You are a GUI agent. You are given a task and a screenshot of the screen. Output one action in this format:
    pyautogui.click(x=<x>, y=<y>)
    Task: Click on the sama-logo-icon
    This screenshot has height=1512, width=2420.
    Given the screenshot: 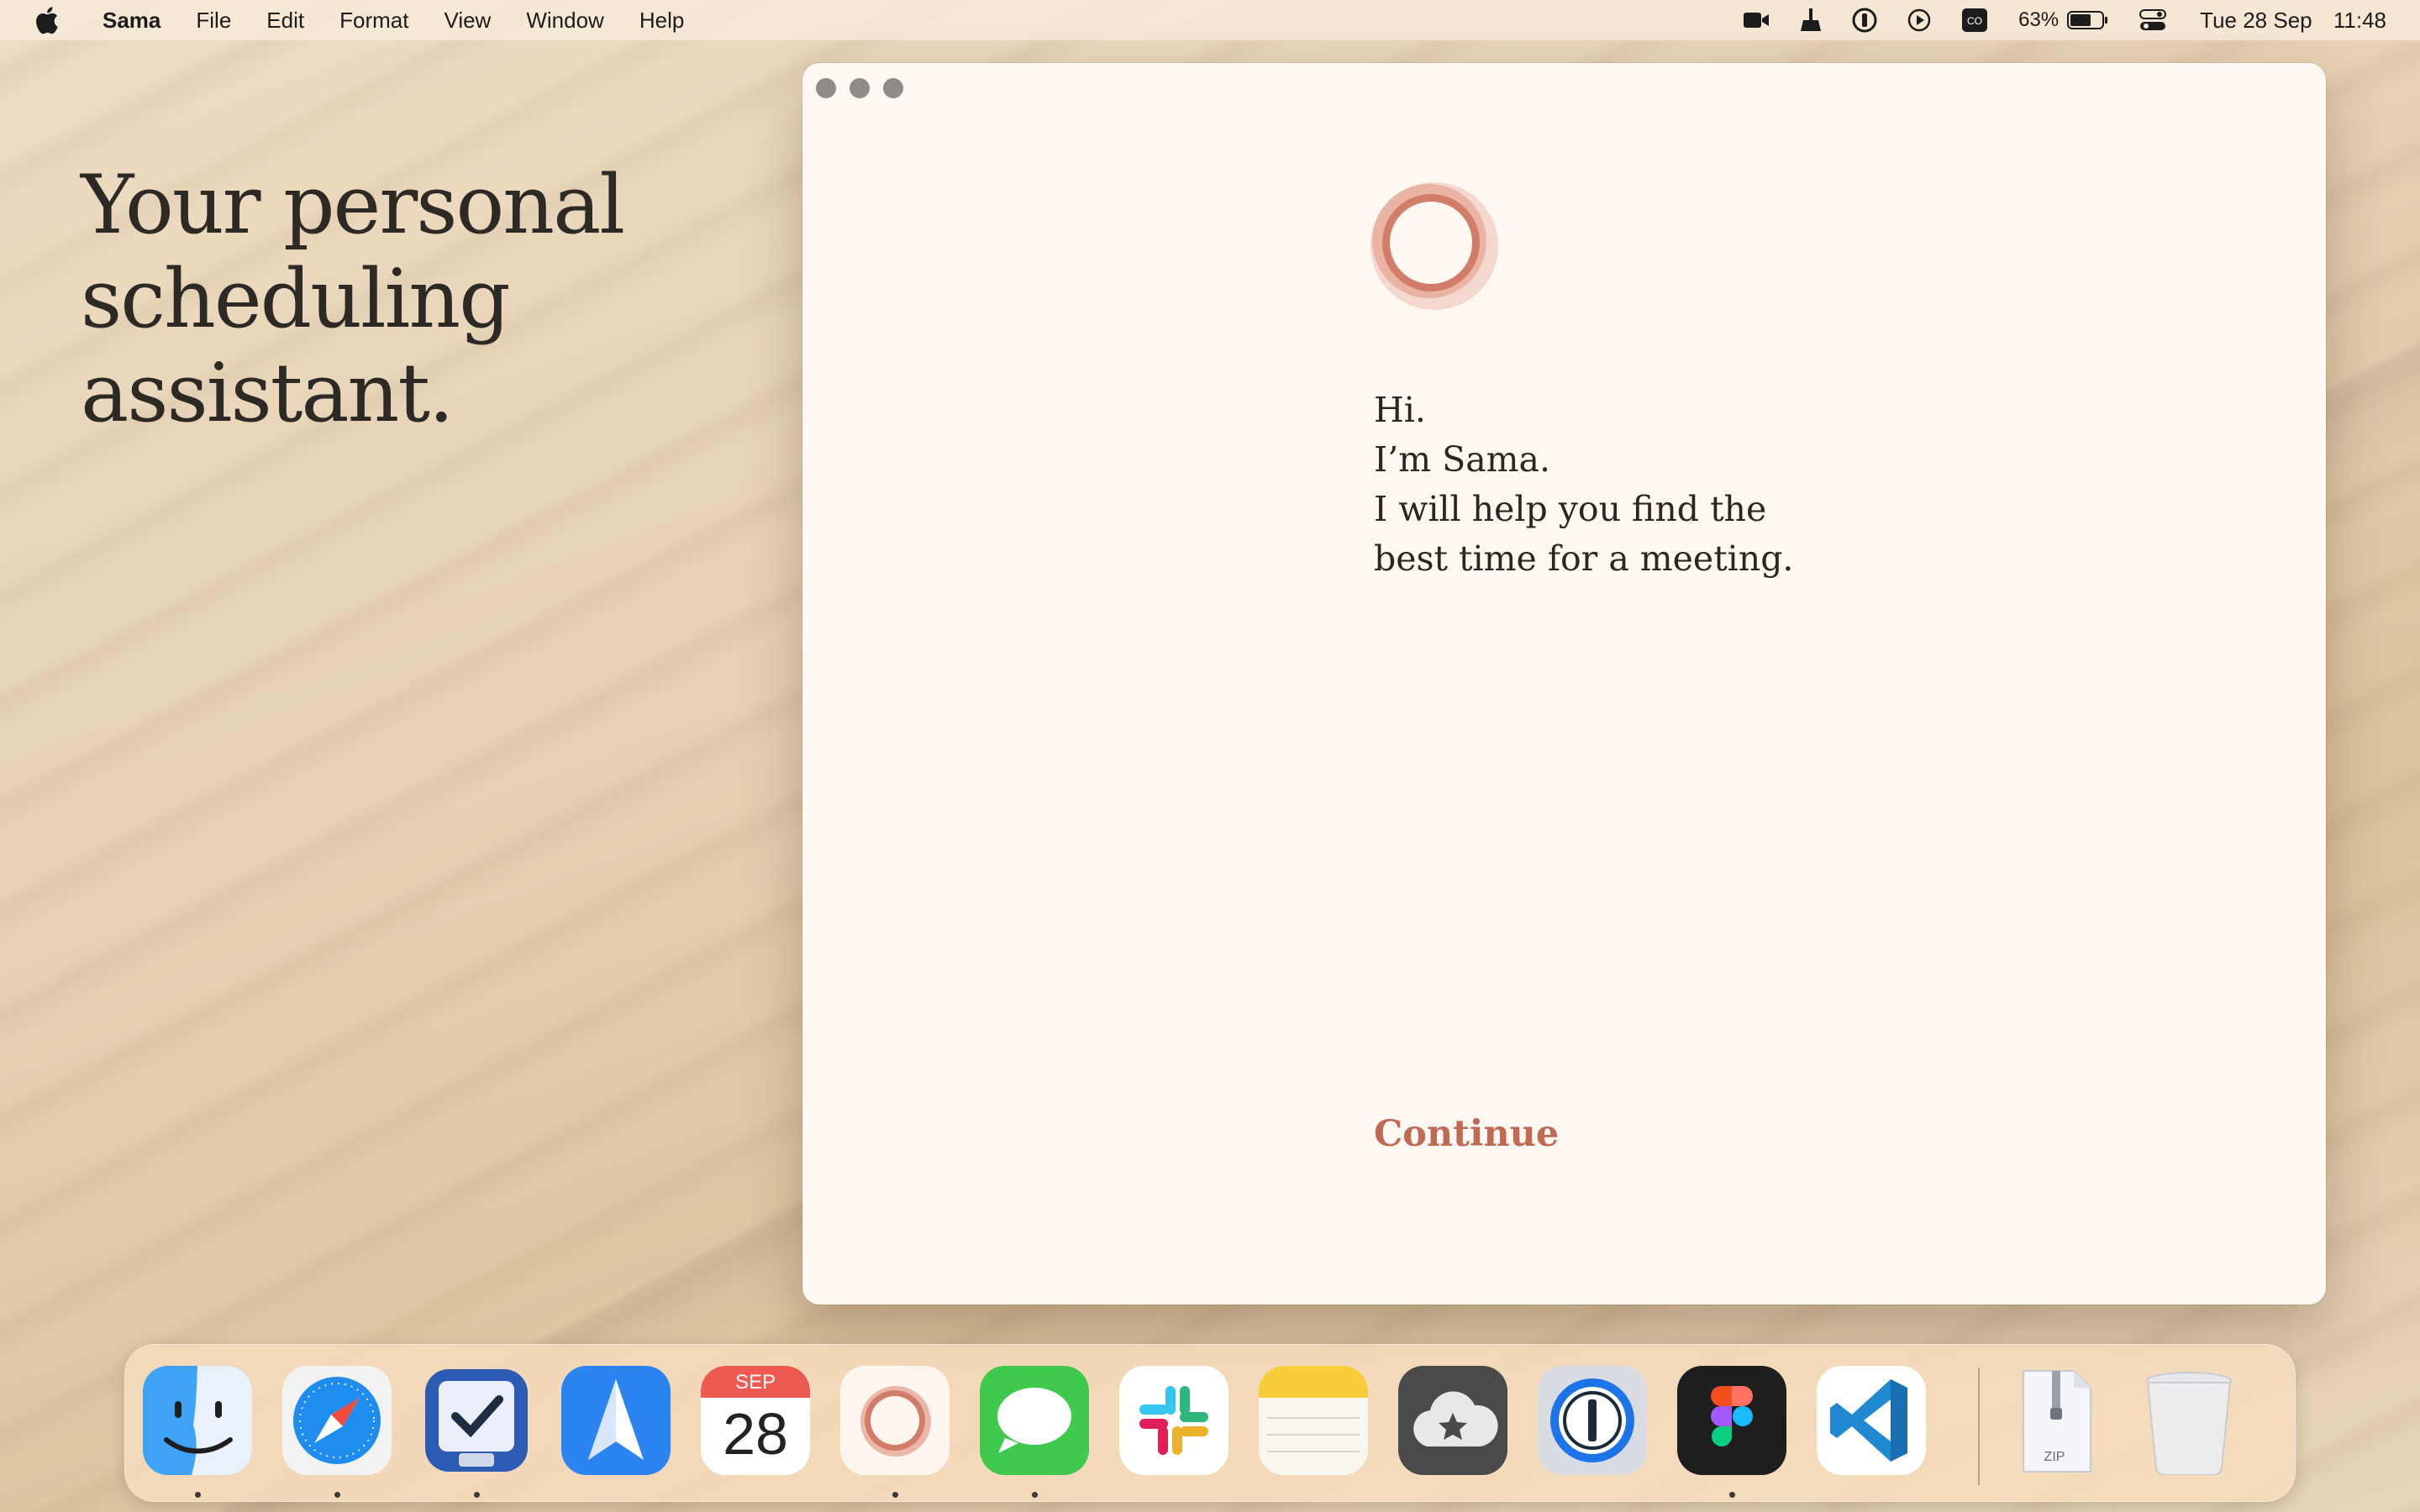 What is the action you would take?
    pyautogui.click(x=1433, y=243)
    